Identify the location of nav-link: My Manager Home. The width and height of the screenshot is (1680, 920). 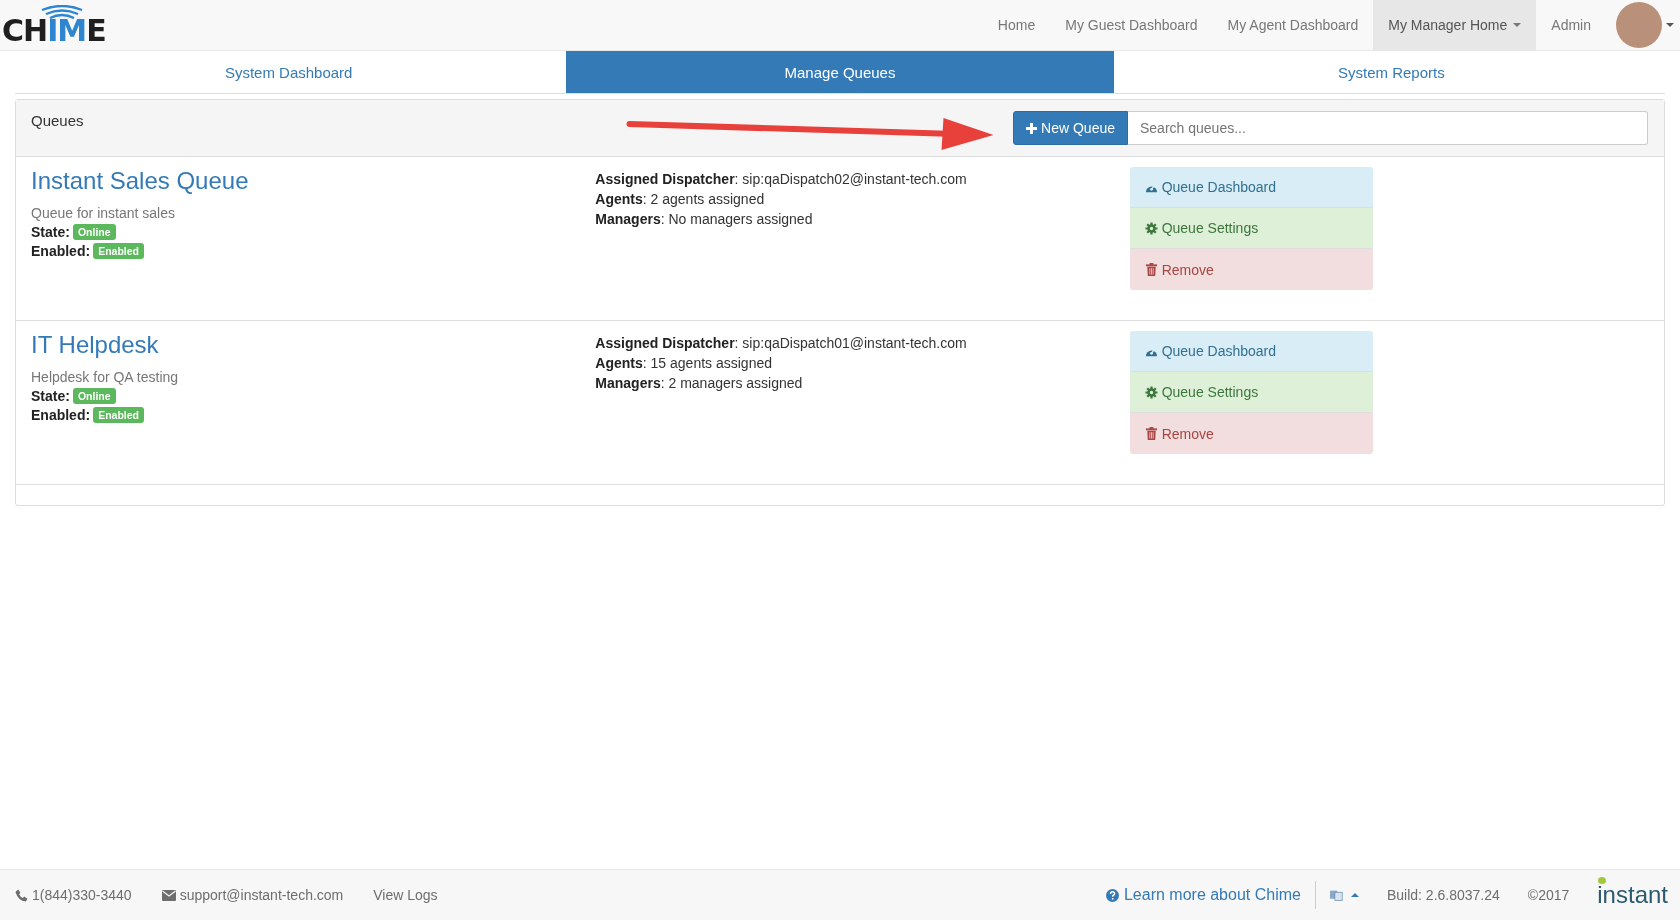
(1455, 25).